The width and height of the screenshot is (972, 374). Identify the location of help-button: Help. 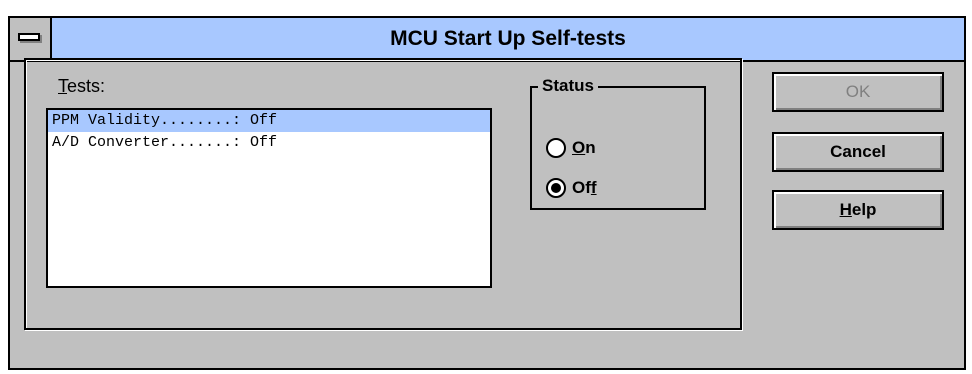
(858, 210).